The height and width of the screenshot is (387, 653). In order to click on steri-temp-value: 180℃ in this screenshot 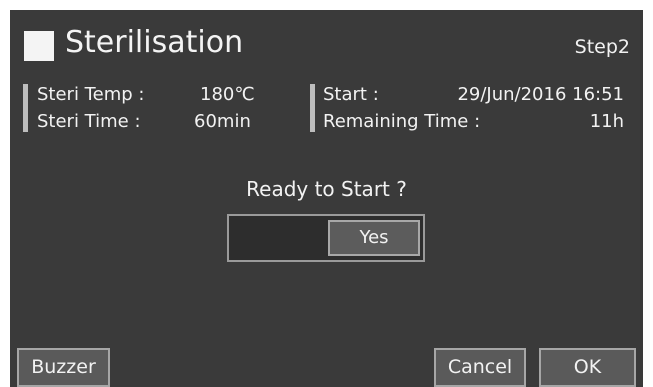, I will do `click(227, 94)`.